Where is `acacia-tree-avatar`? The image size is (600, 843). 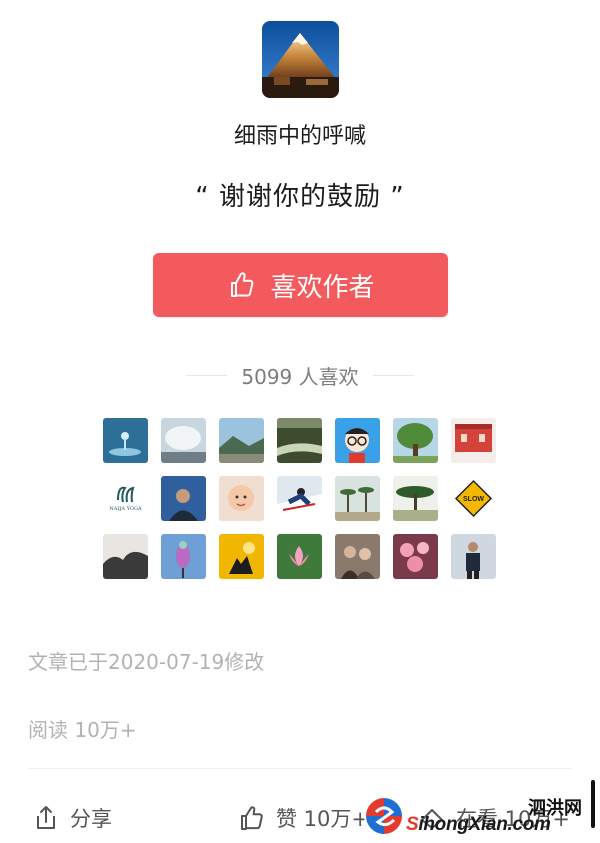
acacia-tree-avatar is located at coordinates (415, 498).